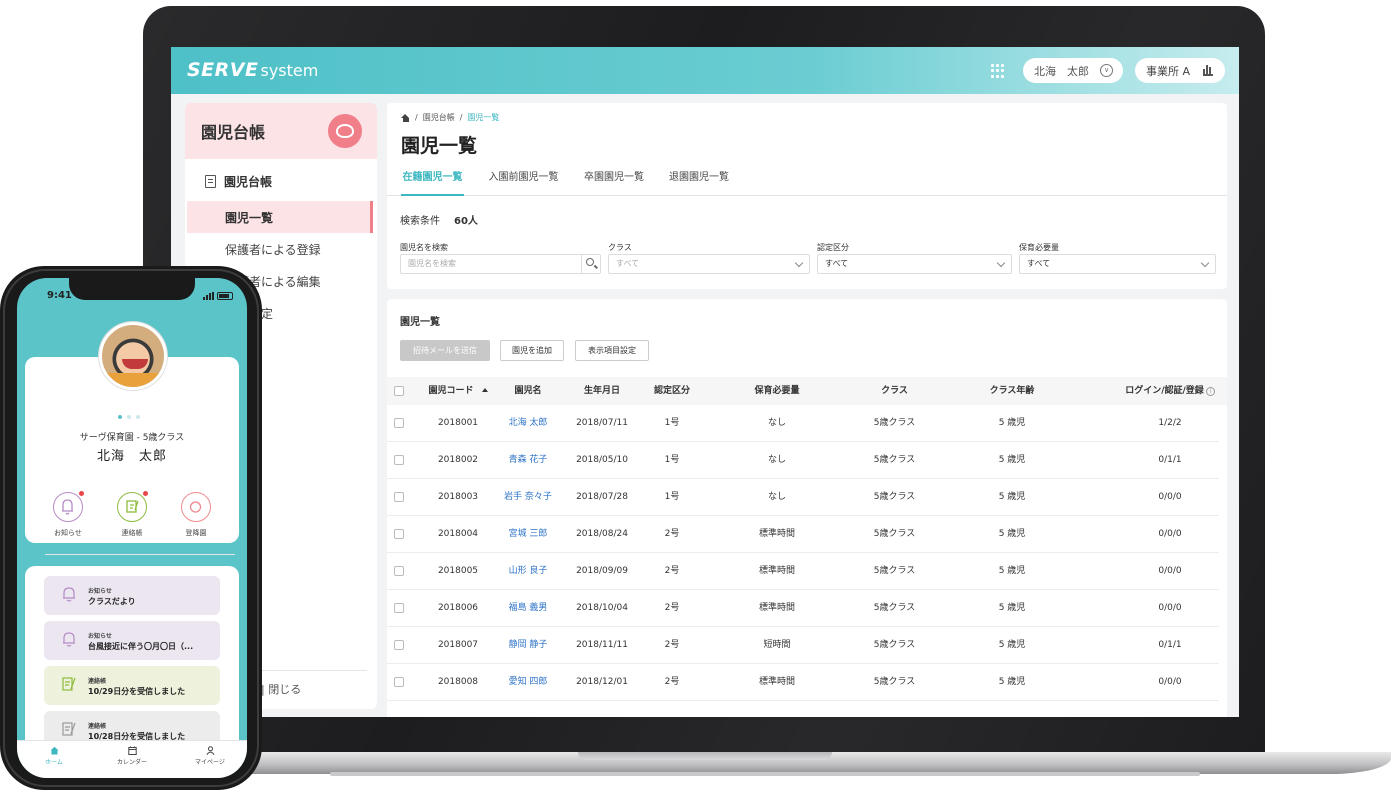 The image size is (1393, 790). I want to click on tab-graduated: 卒園園児一覧, so click(614, 180).